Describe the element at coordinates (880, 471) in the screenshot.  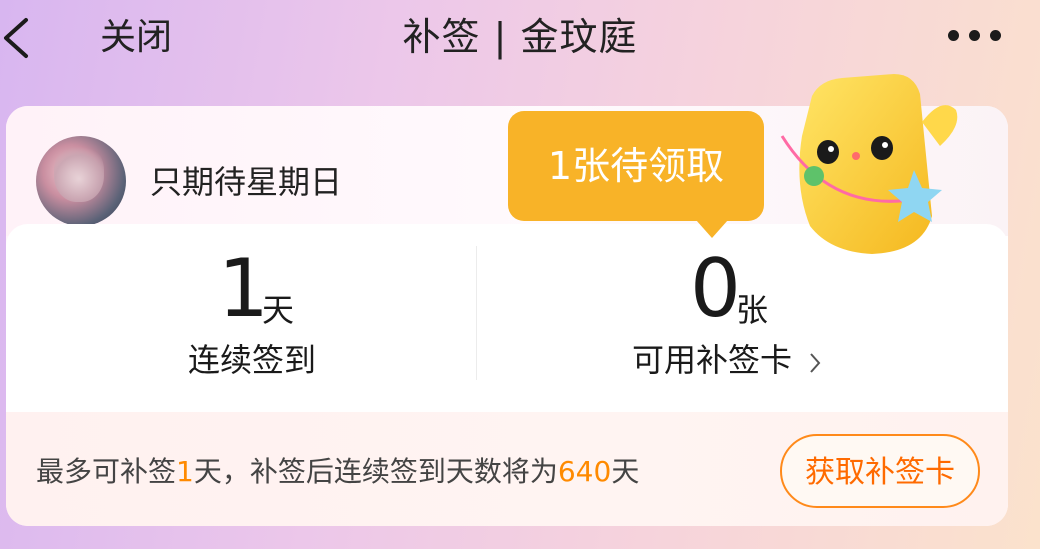
I see `get-card-button: 获取补签卡` at that location.